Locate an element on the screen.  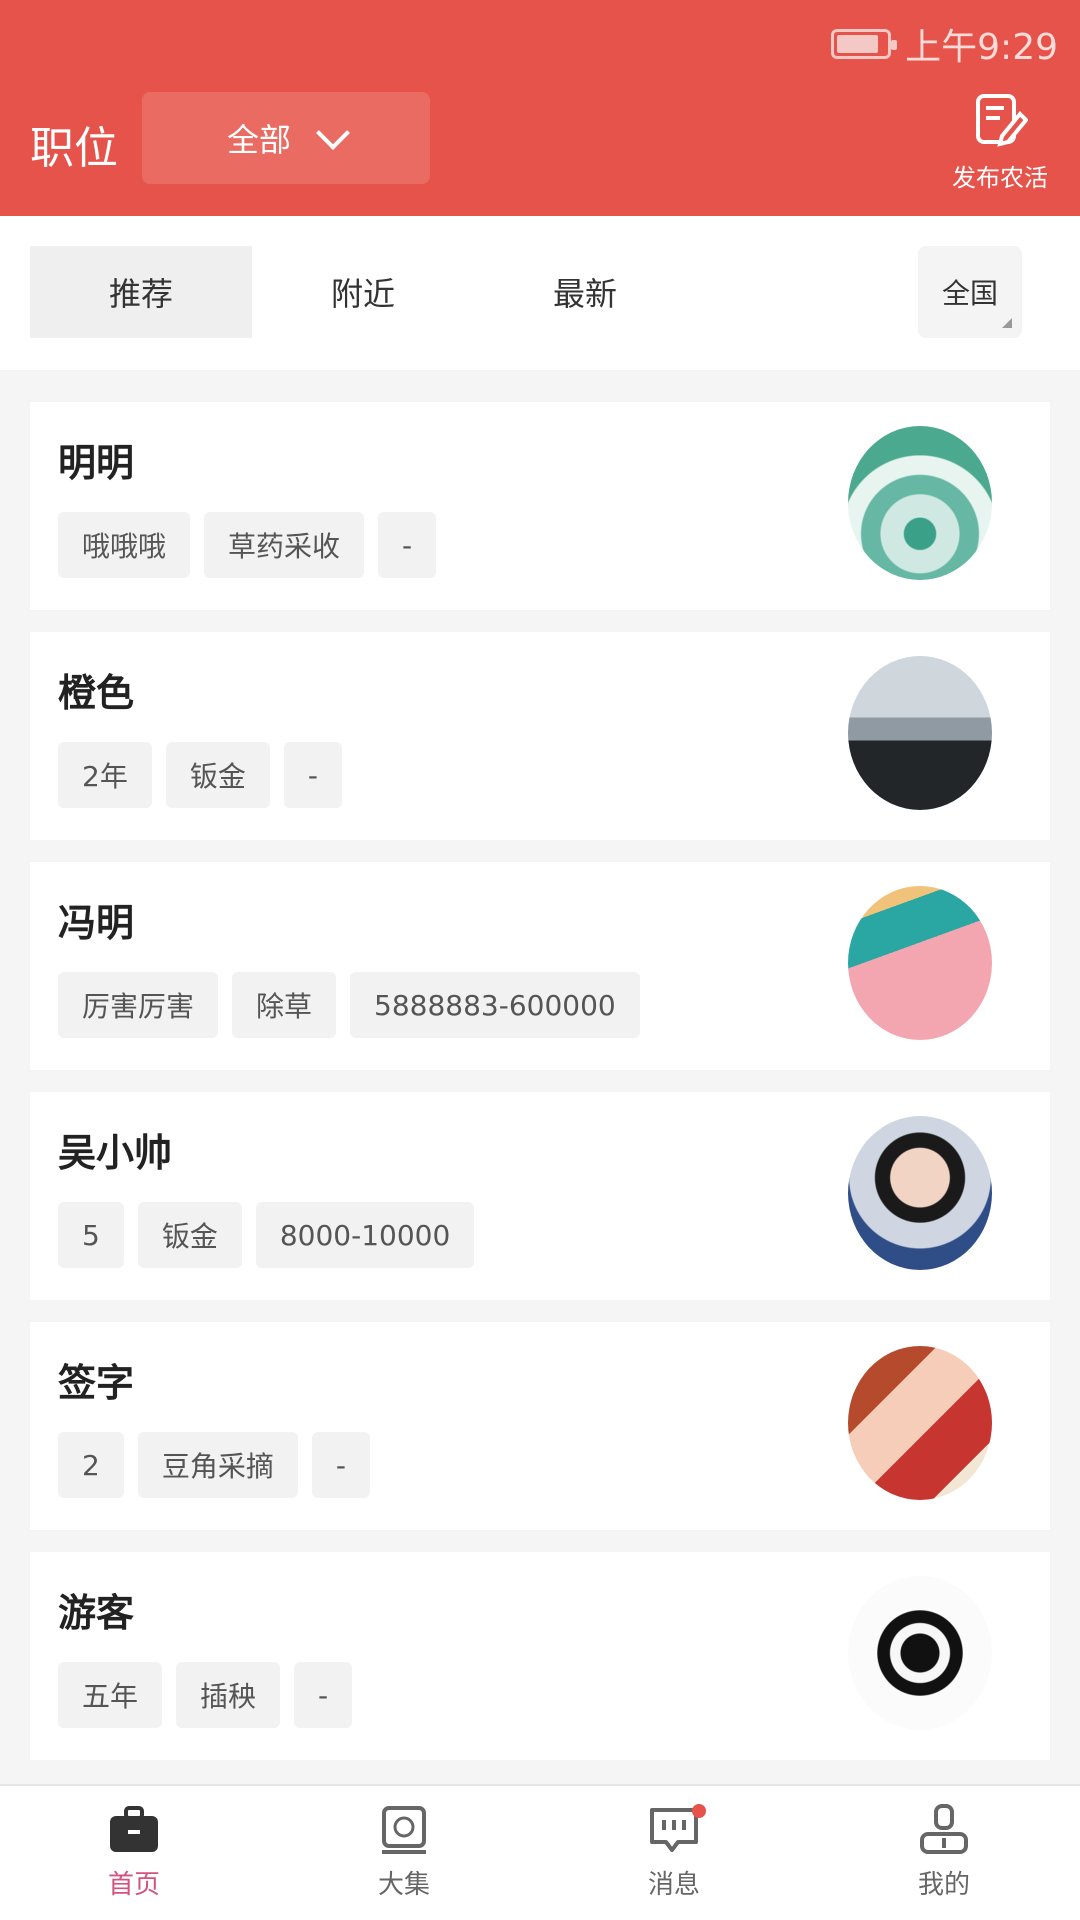
nav-profile: 我的 is located at coordinates (944, 1852).